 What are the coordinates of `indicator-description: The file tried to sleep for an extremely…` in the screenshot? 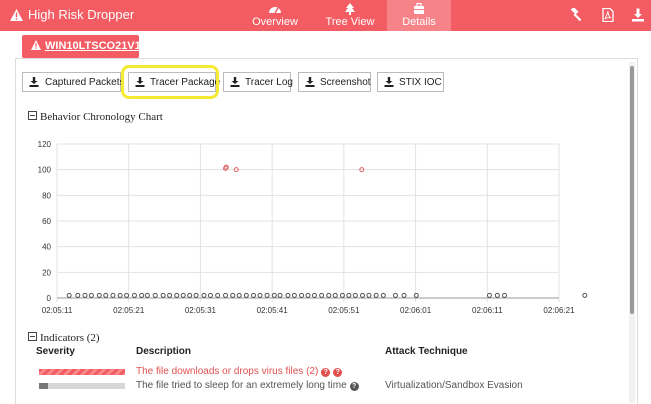 It's located at (247, 385).